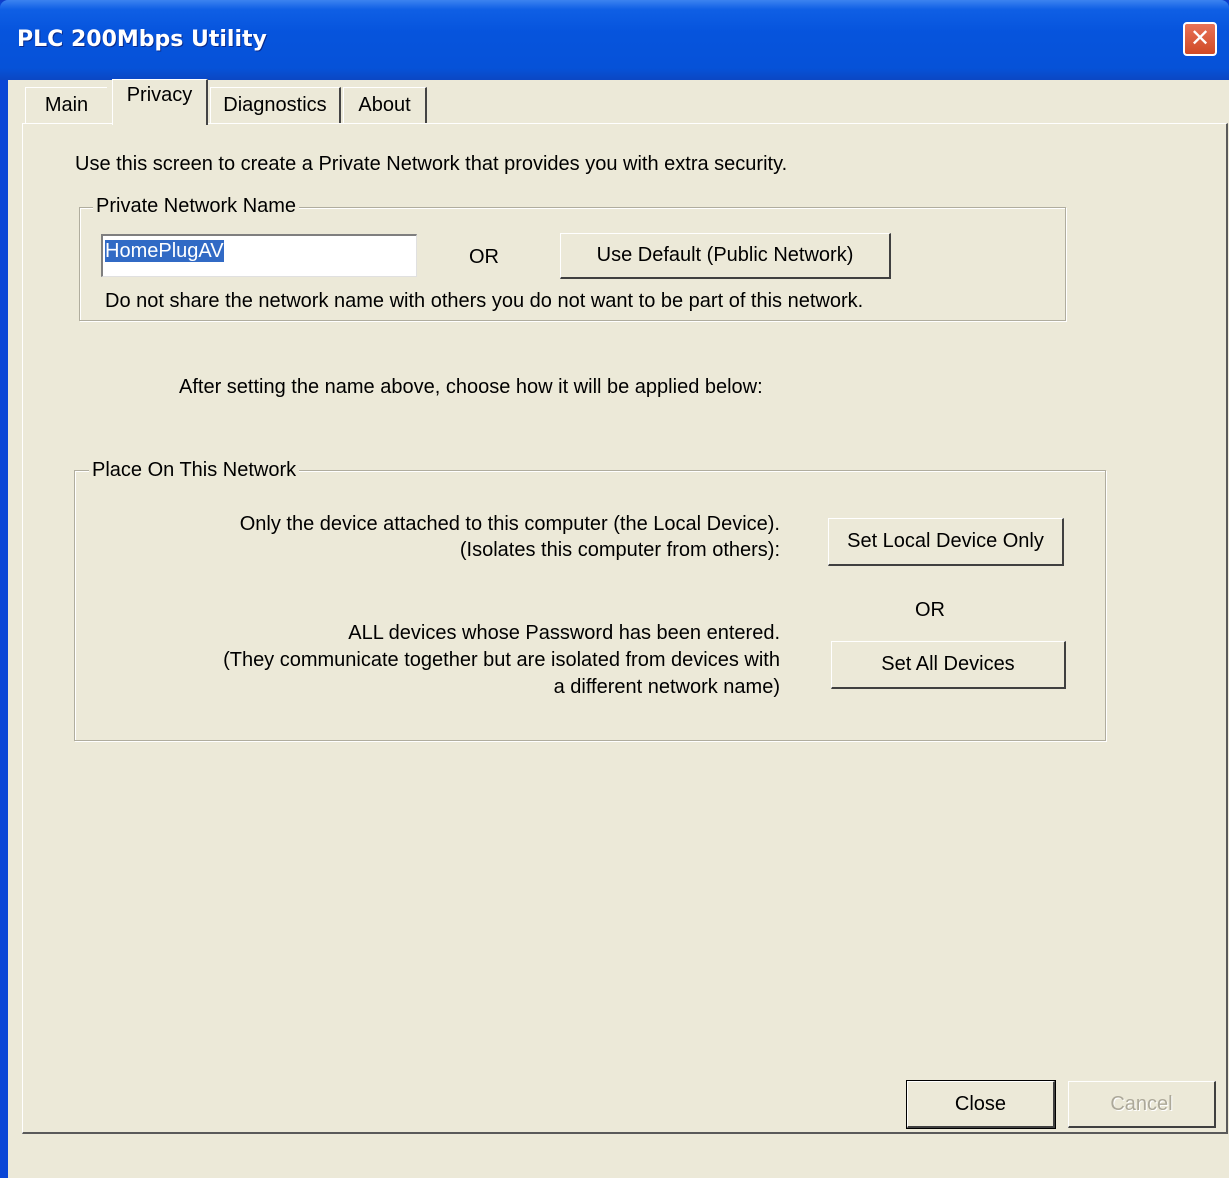  I want to click on set-local-device-only-button: Set Local Device Only, so click(946, 542).